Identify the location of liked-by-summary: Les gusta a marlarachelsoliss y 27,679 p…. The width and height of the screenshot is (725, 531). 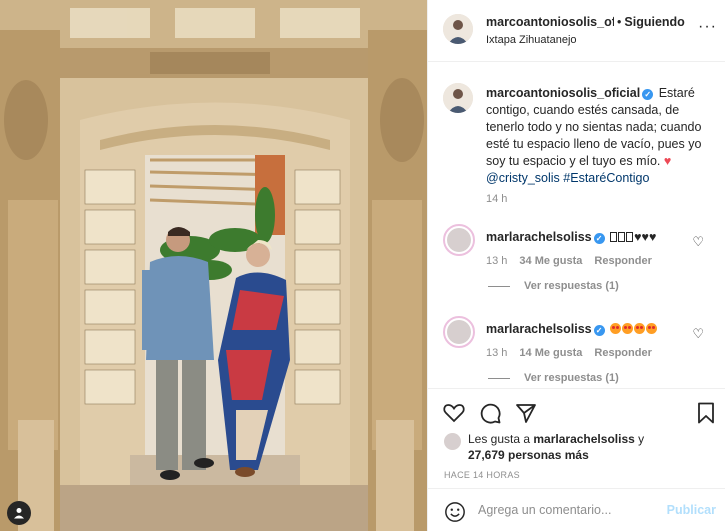
(576, 447).